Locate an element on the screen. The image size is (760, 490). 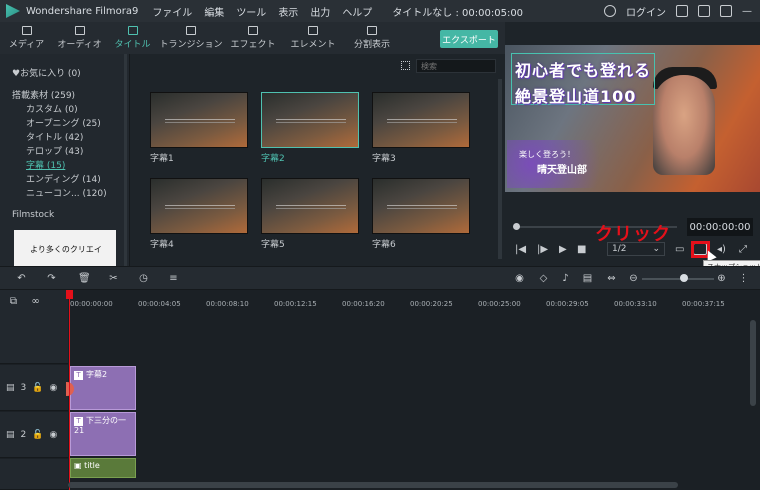
tab-media: メディア is located at coordinates (26, 38).